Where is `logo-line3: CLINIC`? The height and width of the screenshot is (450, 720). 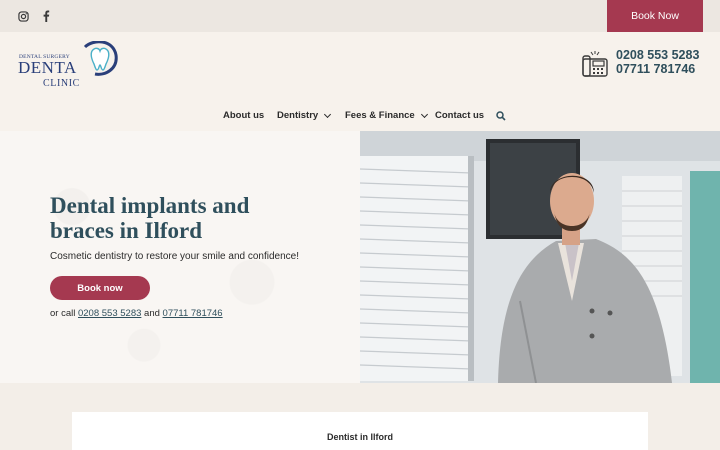
logo-line3: CLINIC is located at coordinates (61, 83).